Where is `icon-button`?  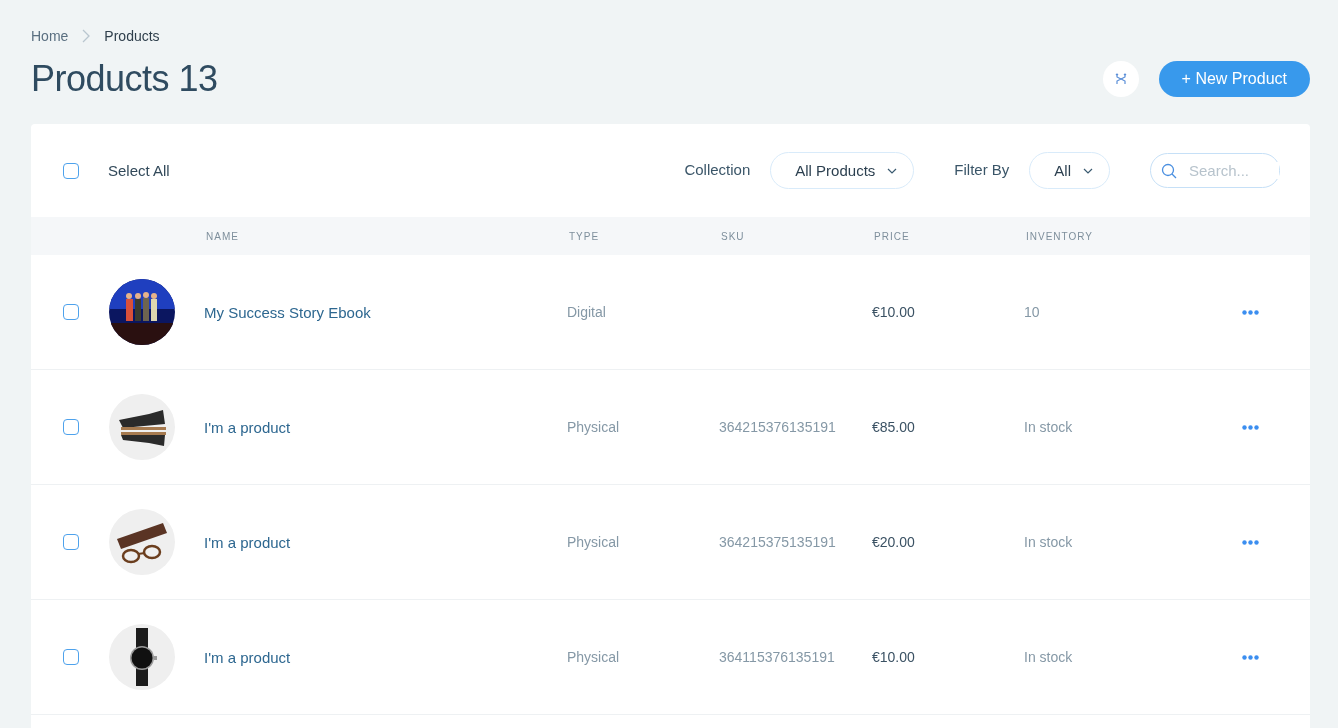
icon-button is located at coordinates (1120, 79).